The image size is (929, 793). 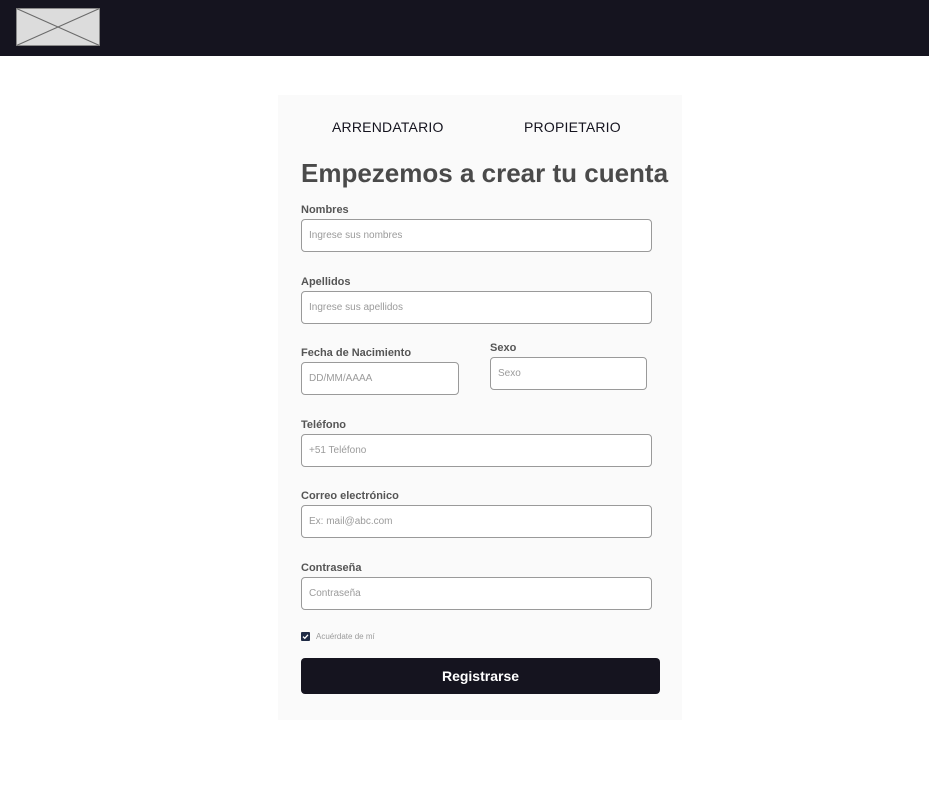 What do you see at coordinates (326, 282) in the screenshot?
I see `apellidos-label: Apellidos` at bounding box center [326, 282].